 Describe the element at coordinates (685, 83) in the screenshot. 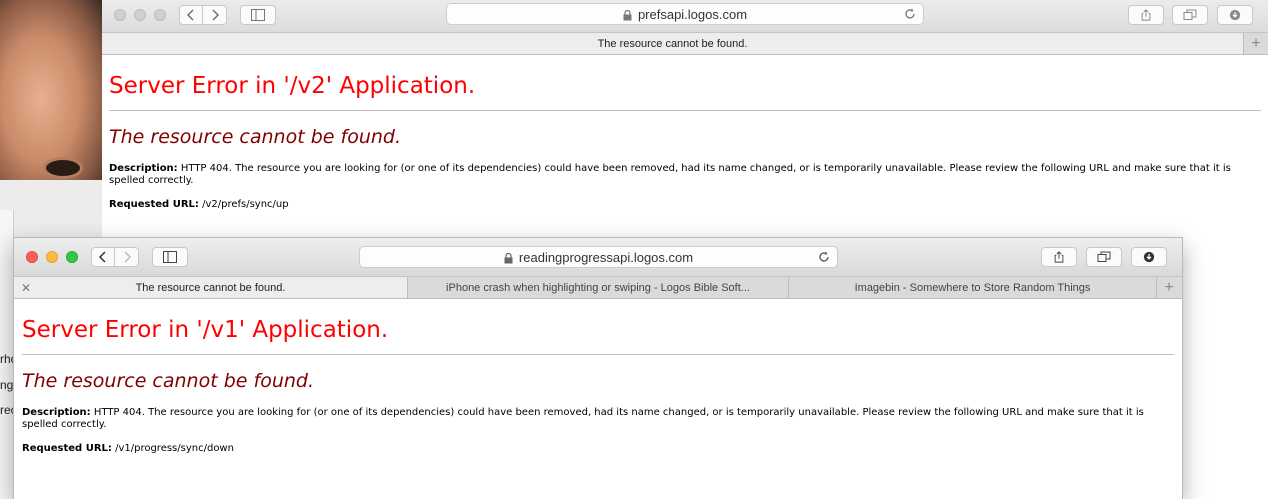

I see `page-title: Server Error in '/v2' Application.` at that location.